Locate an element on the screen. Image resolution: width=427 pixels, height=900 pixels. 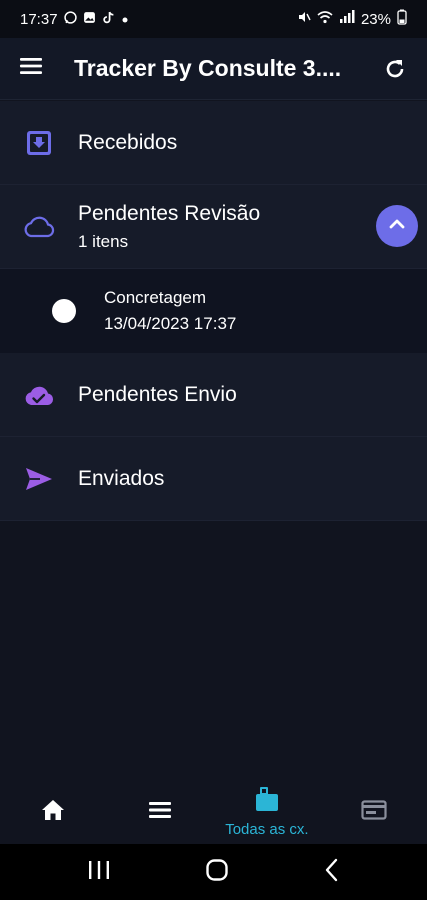
mailbox-icon is located at coordinates (267, 801).